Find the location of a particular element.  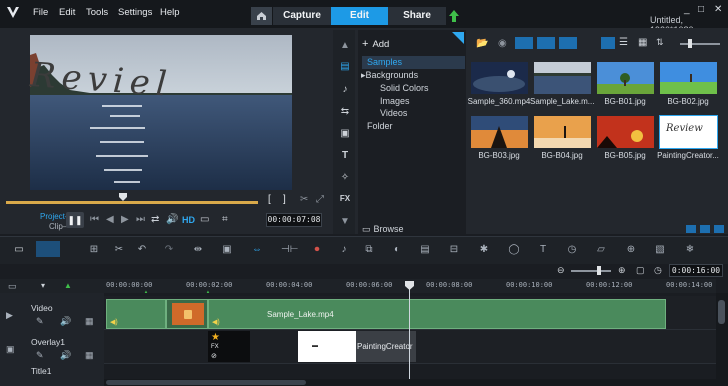

fx-icon: FX is located at coordinates (345, 200).